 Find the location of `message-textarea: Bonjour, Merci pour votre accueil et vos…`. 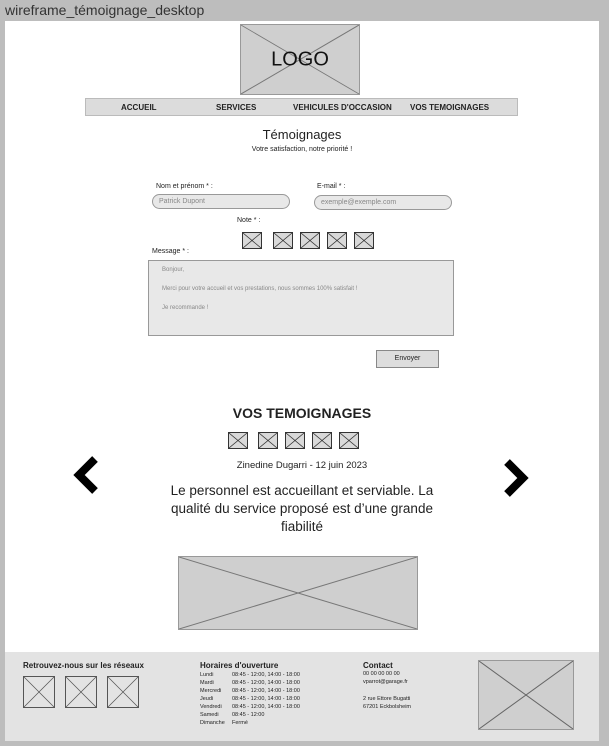

message-textarea: Bonjour, Merci pour votre accueil et vos… is located at coordinates (301, 298).